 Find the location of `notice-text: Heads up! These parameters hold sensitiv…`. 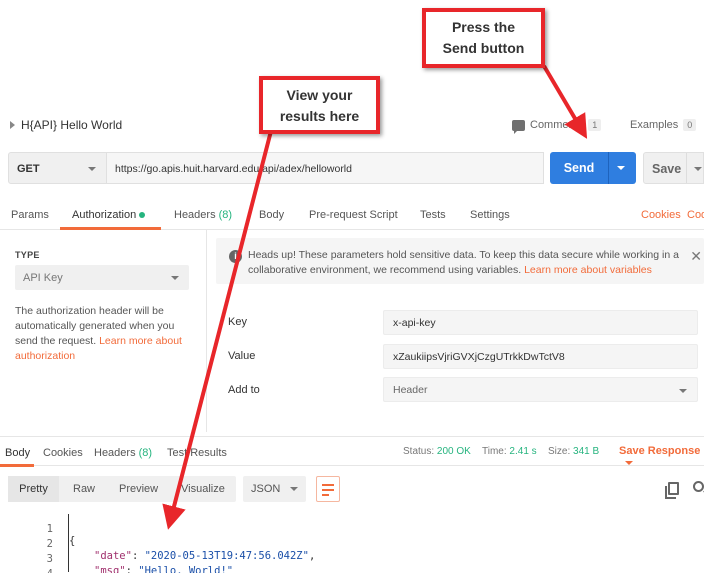

notice-text: Heads up! These parameters hold sensitiv… is located at coordinates (468, 263).